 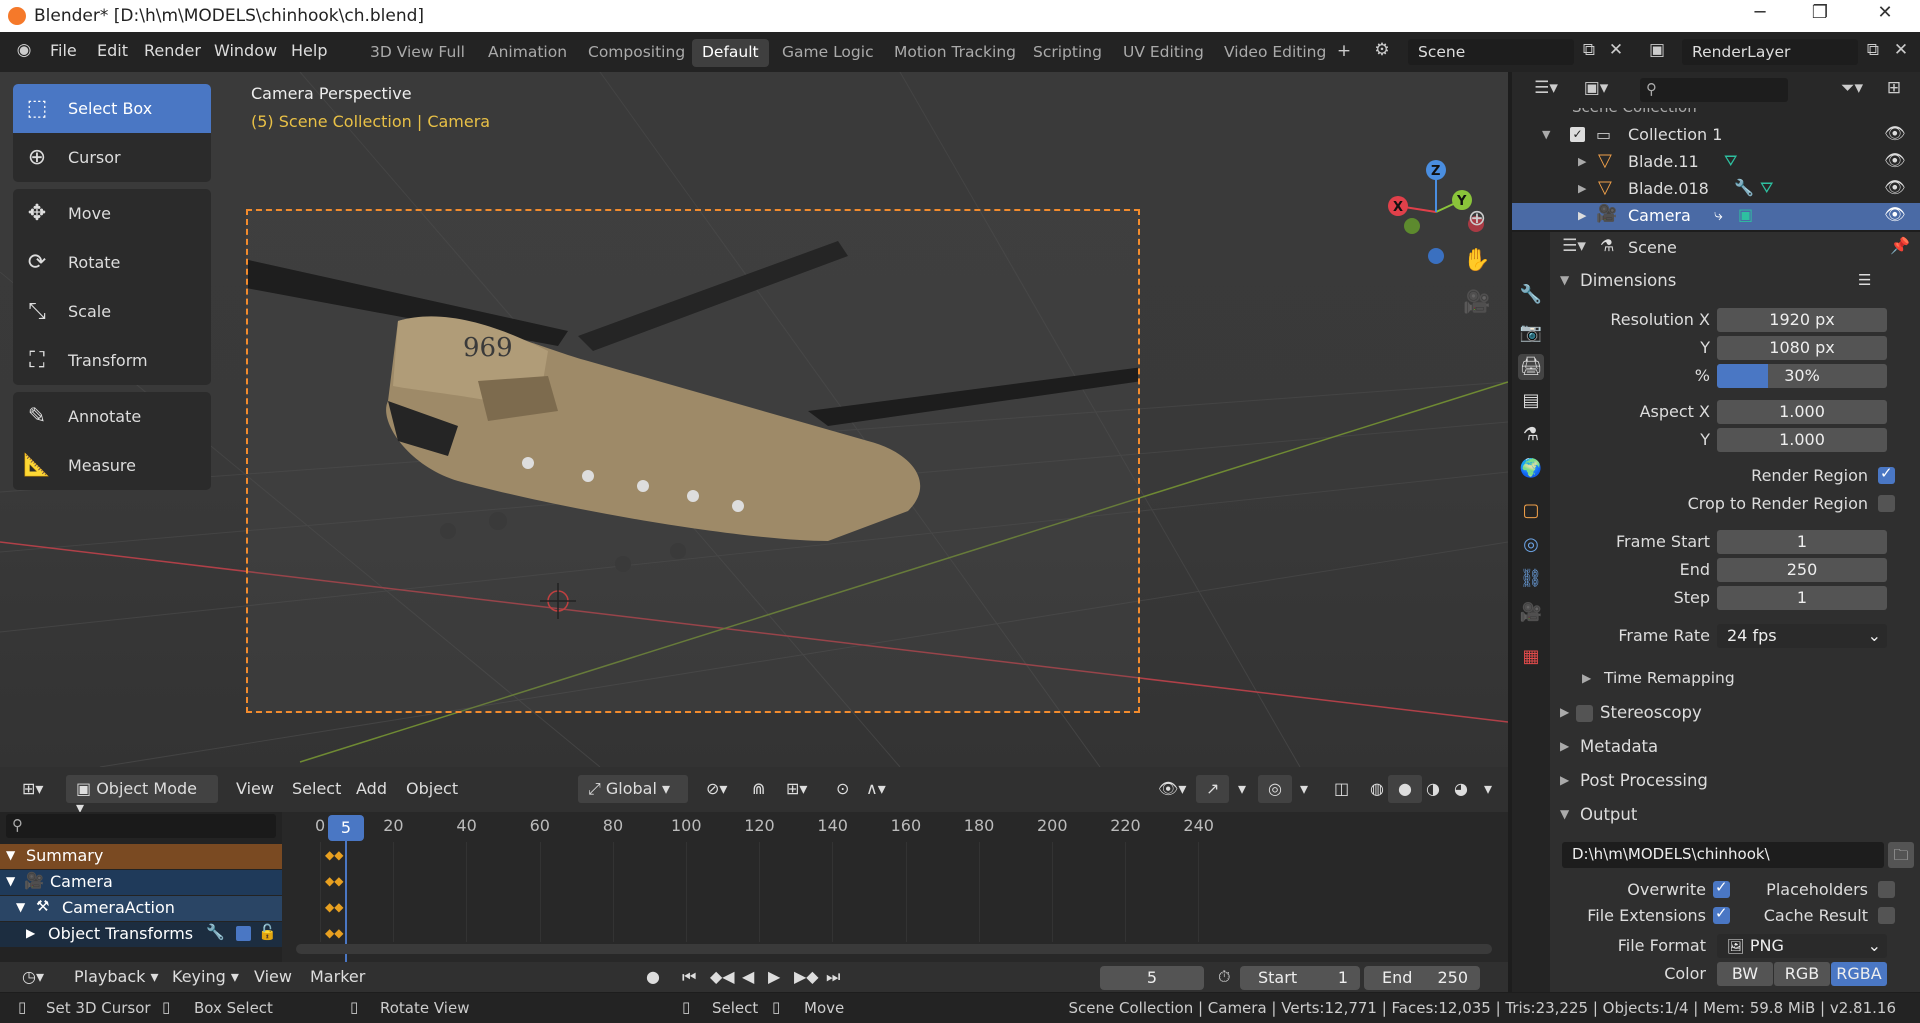 I want to click on current-frame-field: 5, so click(x=1152, y=978).